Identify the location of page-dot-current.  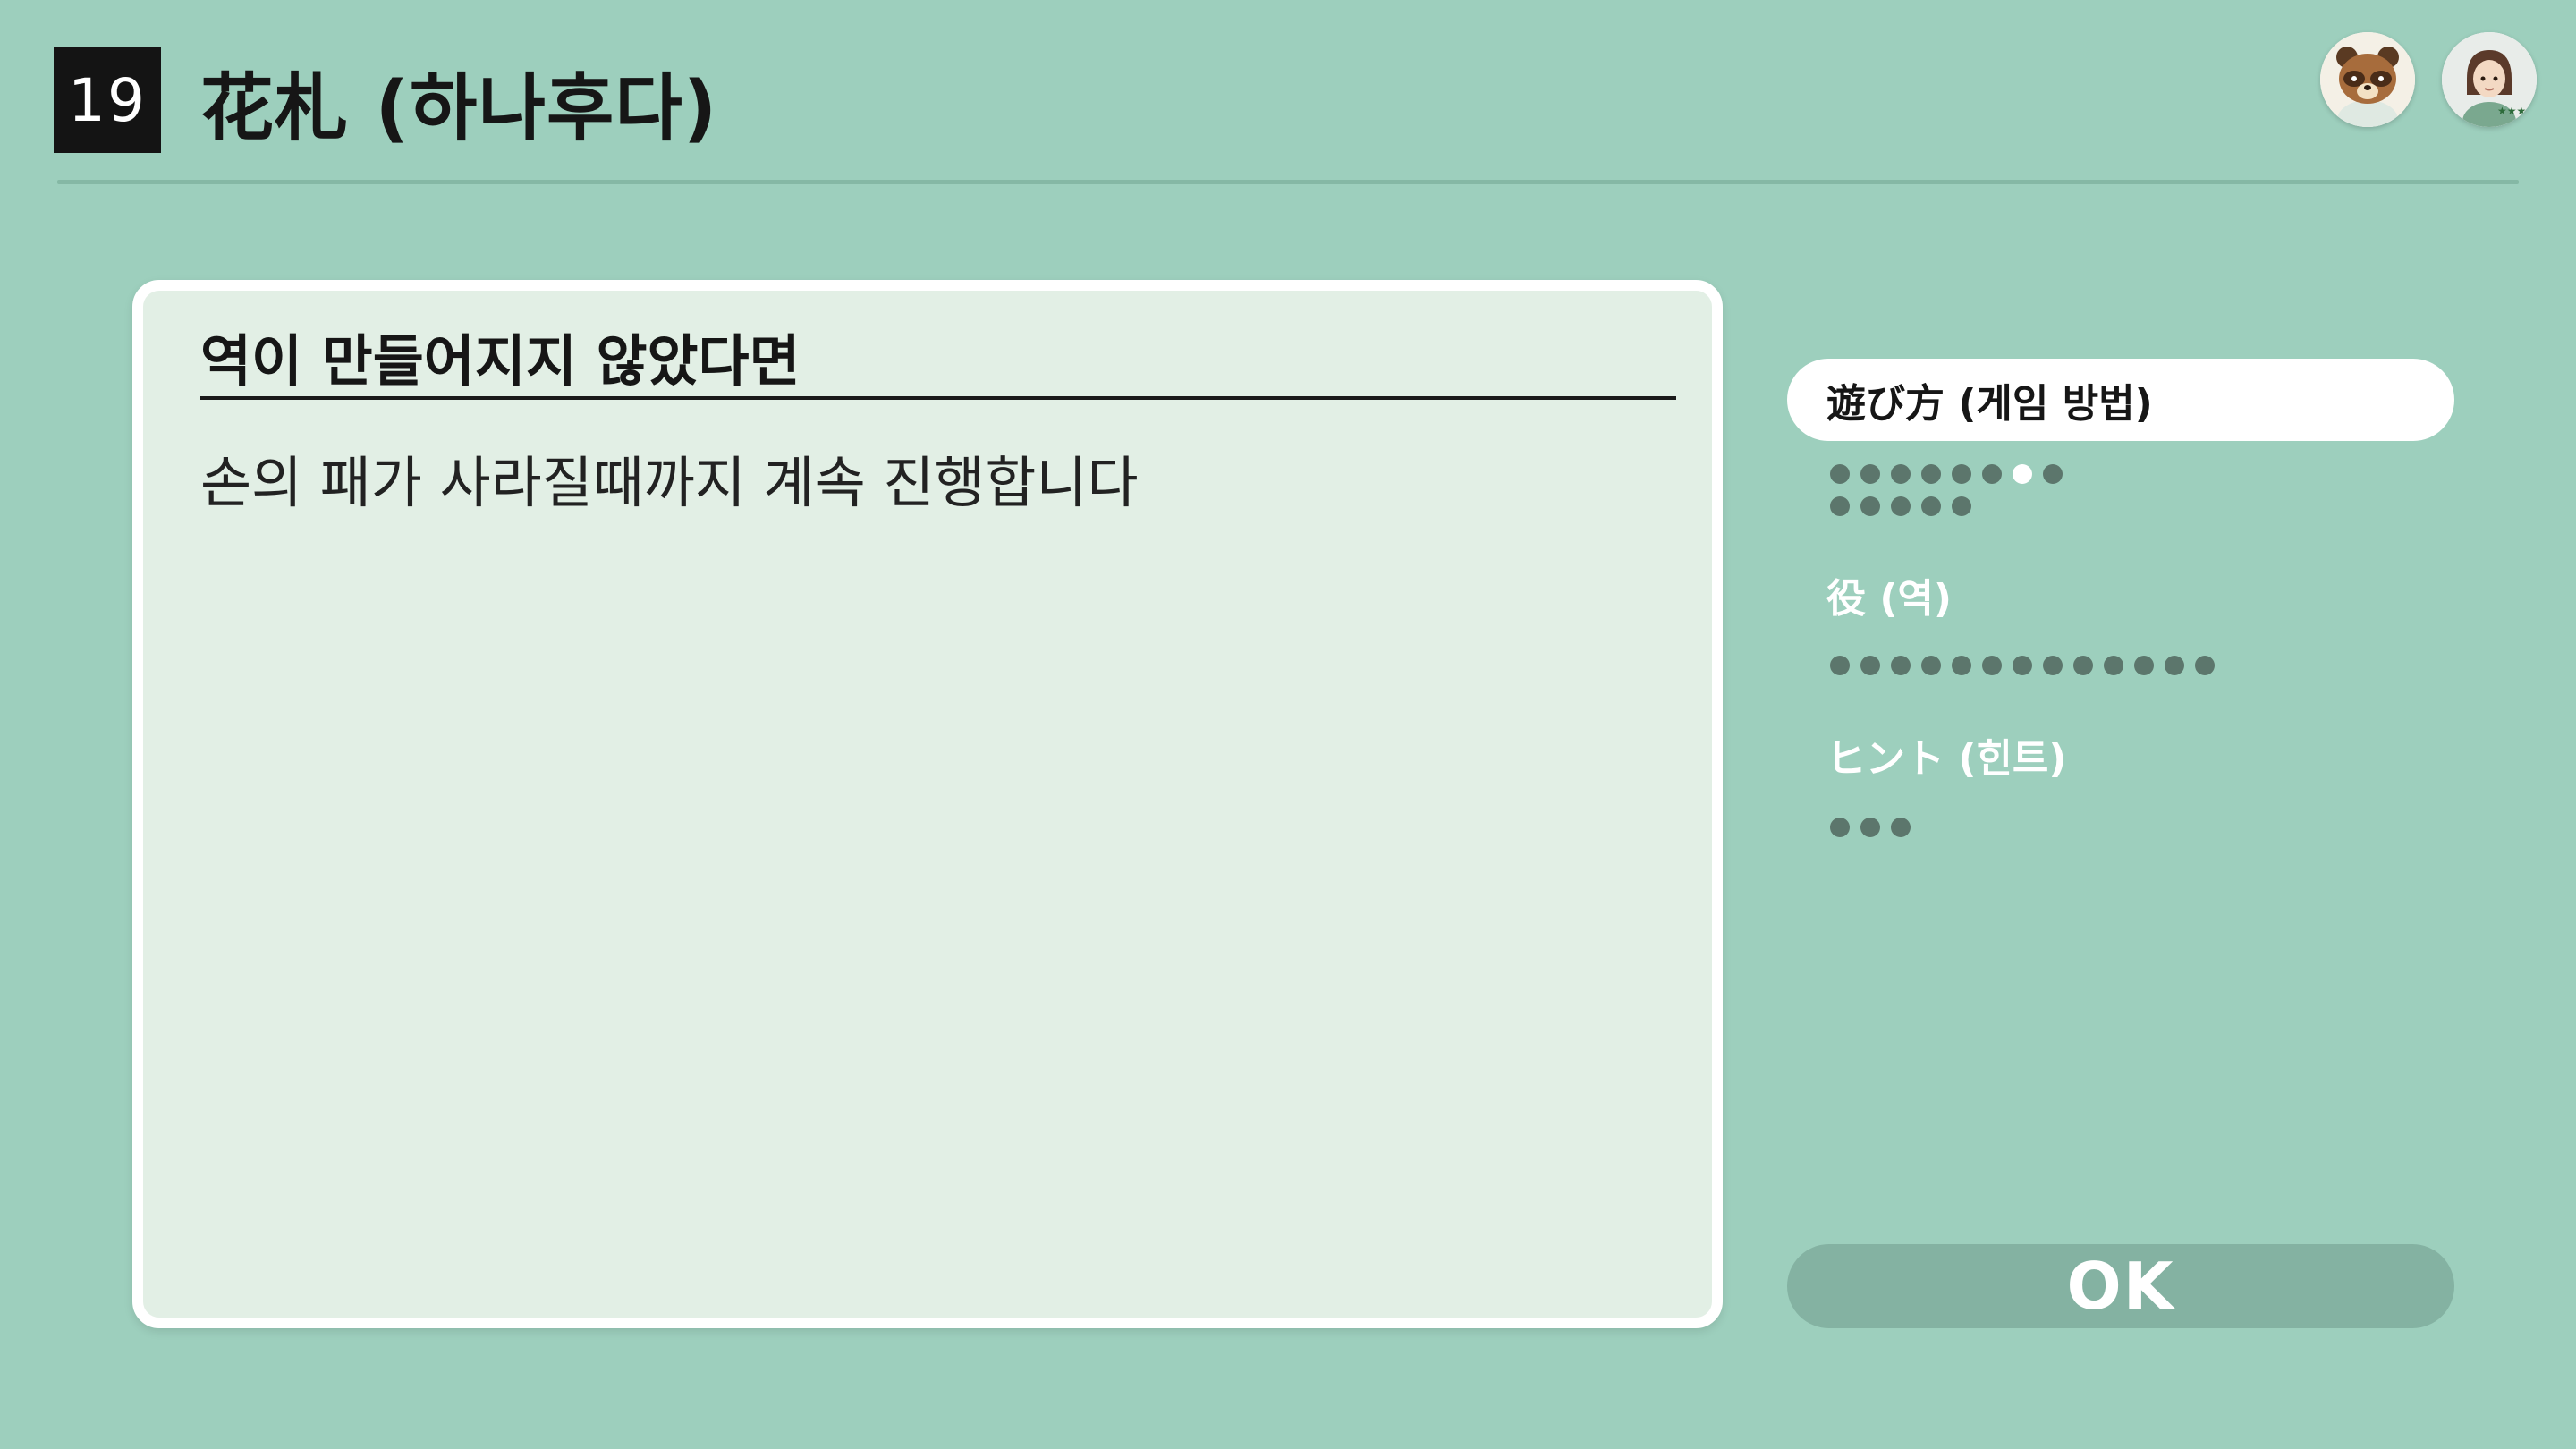
(2022, 474).